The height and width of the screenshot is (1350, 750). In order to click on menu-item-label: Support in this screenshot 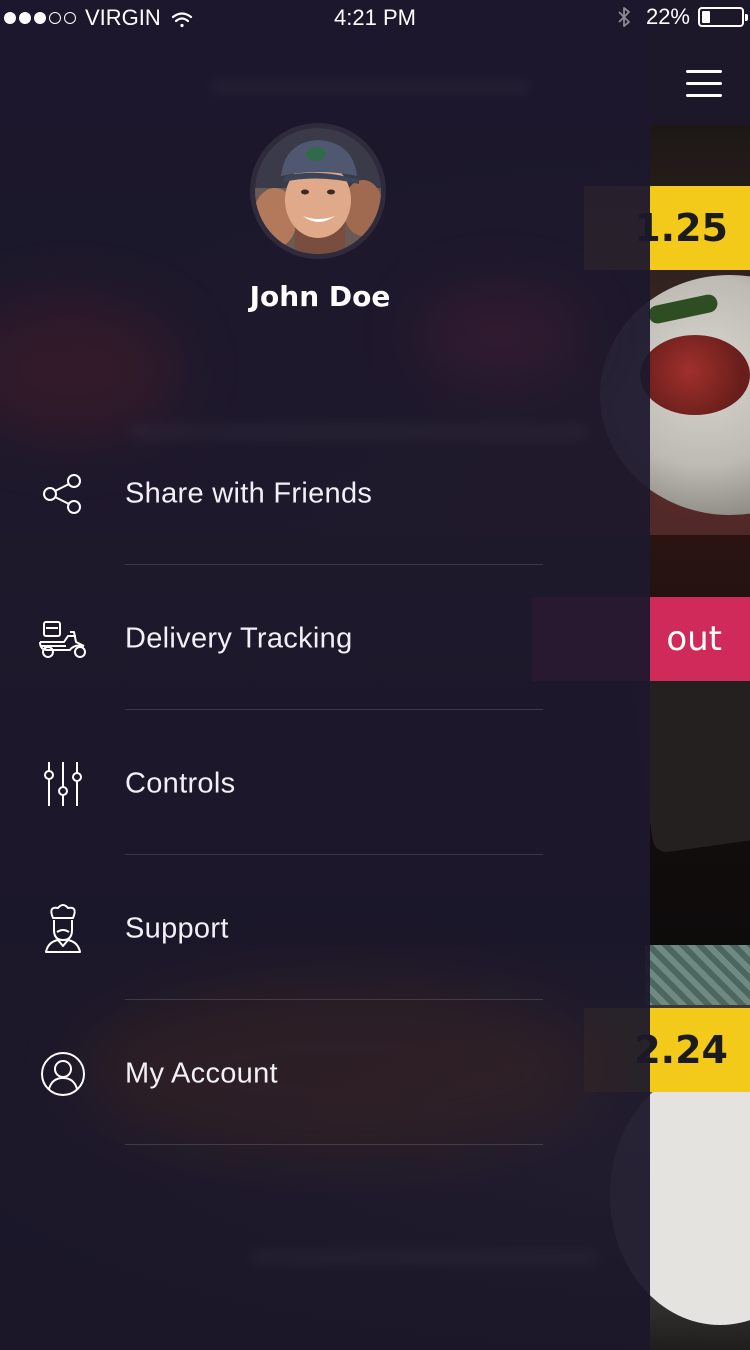, I will do `click(177, 928)`.